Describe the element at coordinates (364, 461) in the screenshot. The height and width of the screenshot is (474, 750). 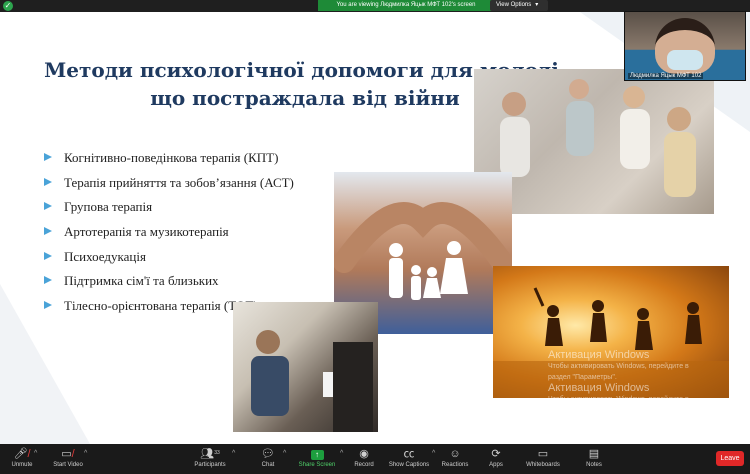
I see `record-button: ◉ Record` at that location.